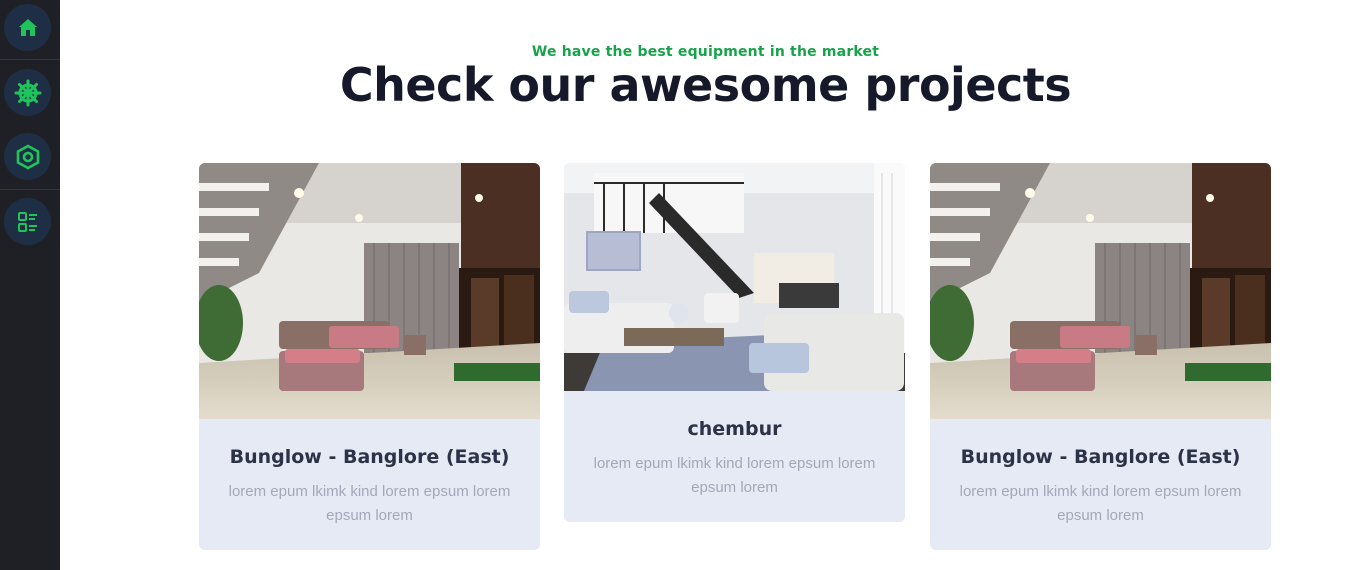 This screenshot has height=570, width=1351. I want to click on project-title: chembur, so click(734, 429).